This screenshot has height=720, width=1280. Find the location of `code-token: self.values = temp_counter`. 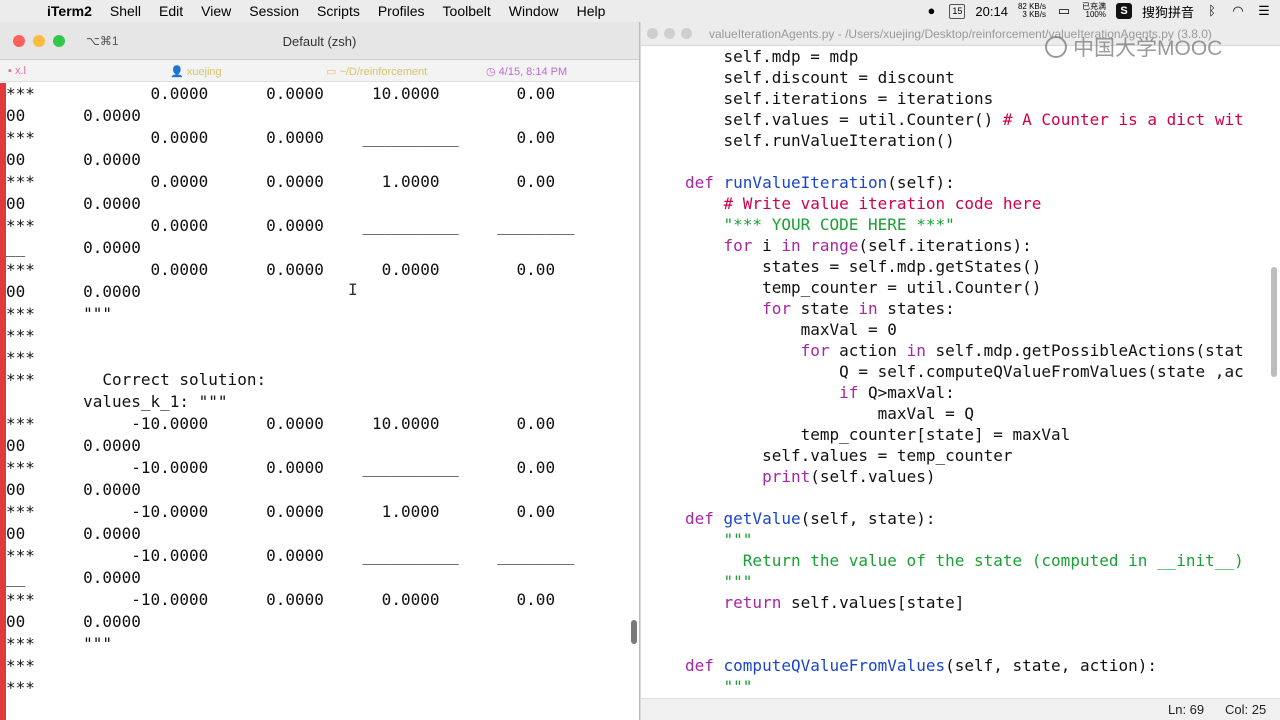

code-token: self.values = temp_counter is located at coordinates (849, 455).